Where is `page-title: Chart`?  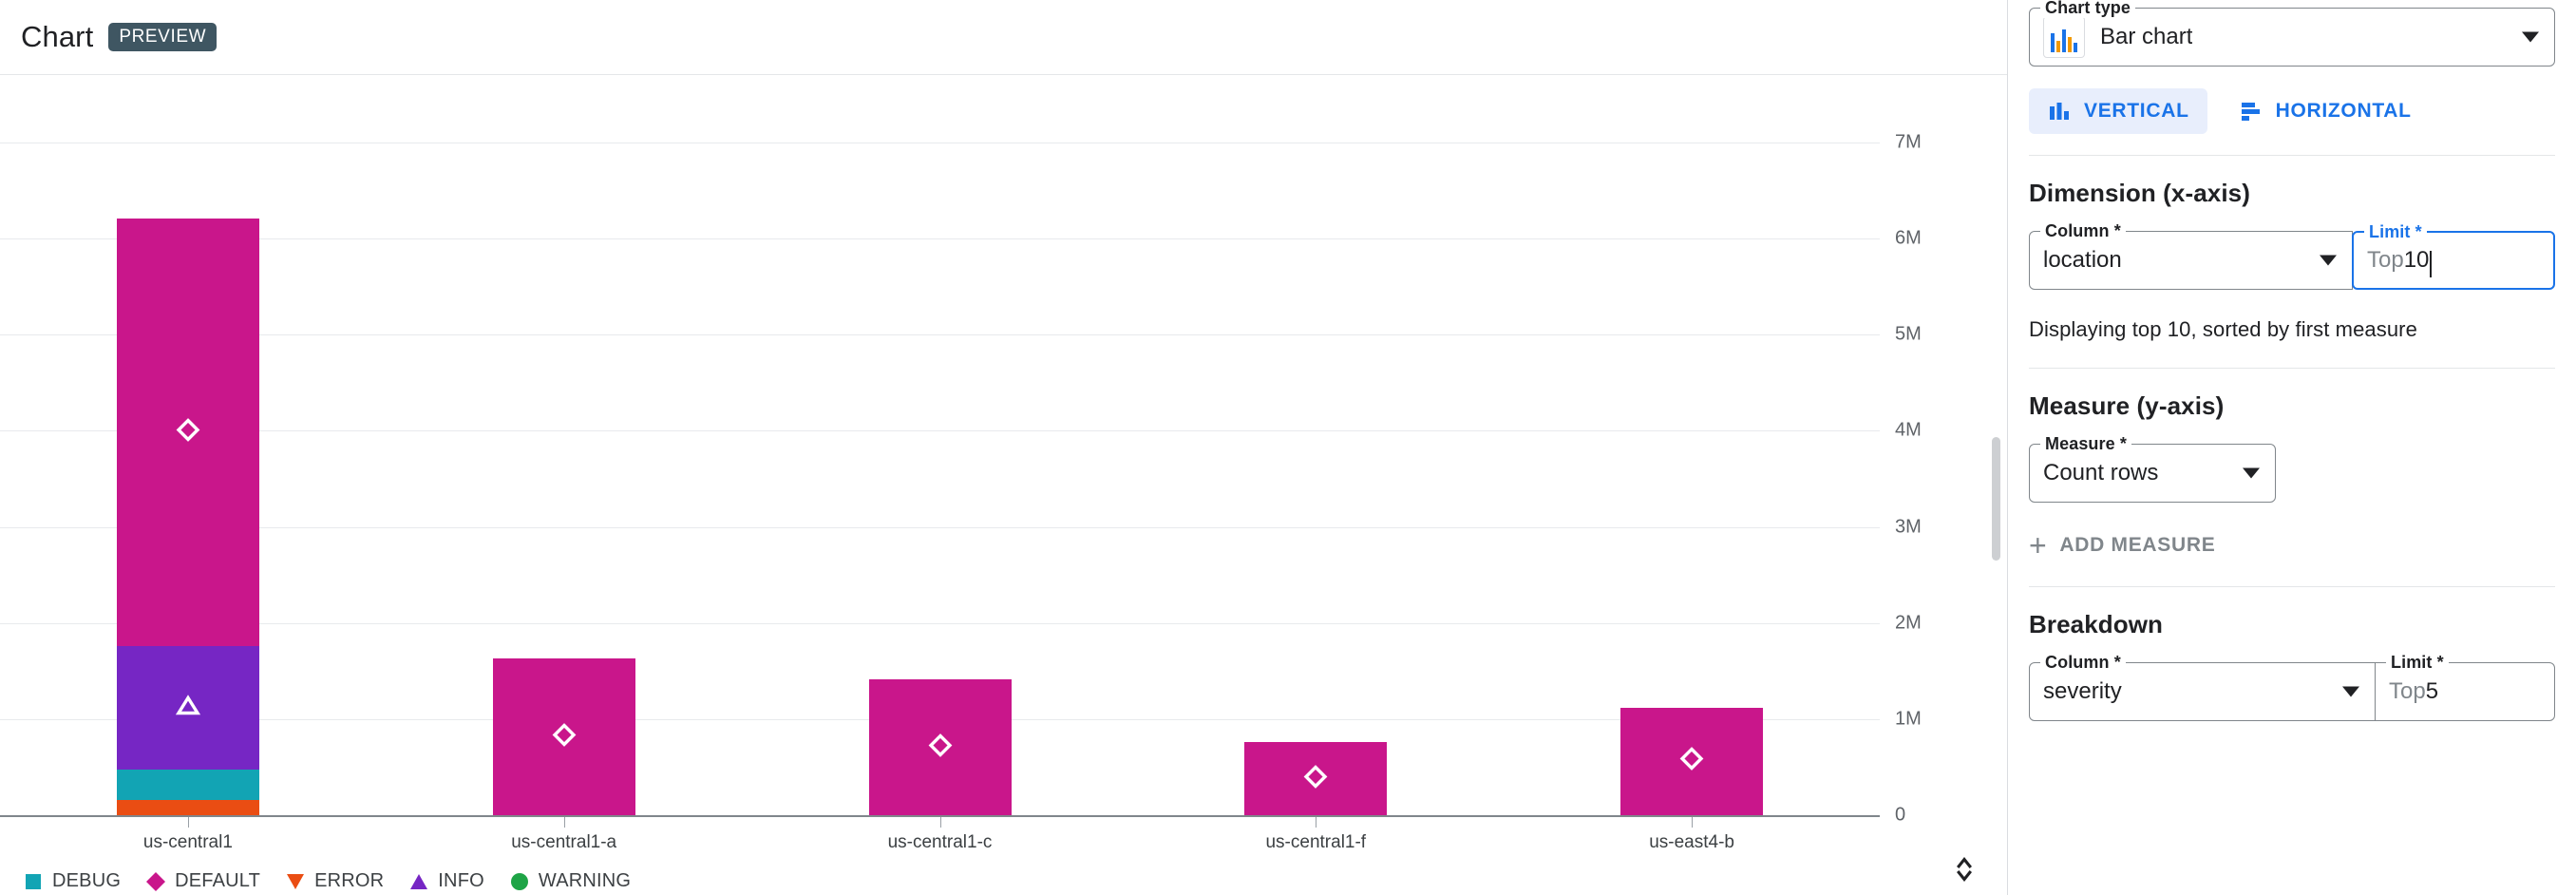 page-title: Chart is located at coordinates (57, 36).